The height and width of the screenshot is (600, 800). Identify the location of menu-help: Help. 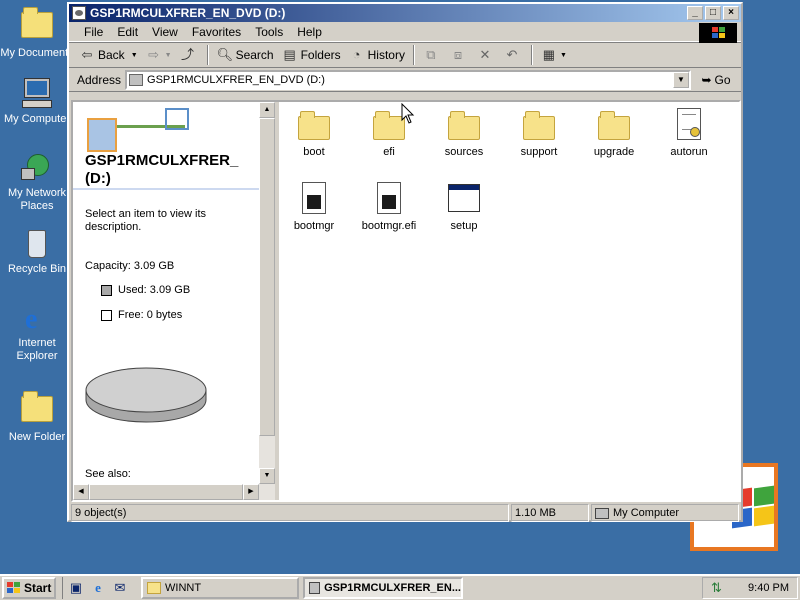
(309, 32).